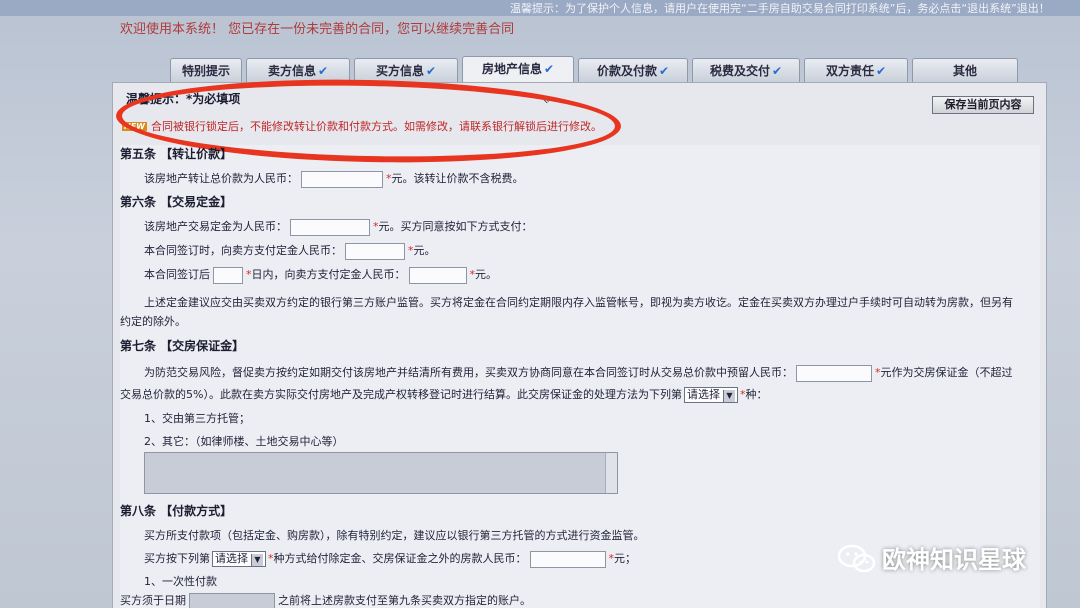 The image size is (1080, 608). Describe the element at coordinates (177, 274) in the screenshot. I see `label: 本合同签订后` at that location.